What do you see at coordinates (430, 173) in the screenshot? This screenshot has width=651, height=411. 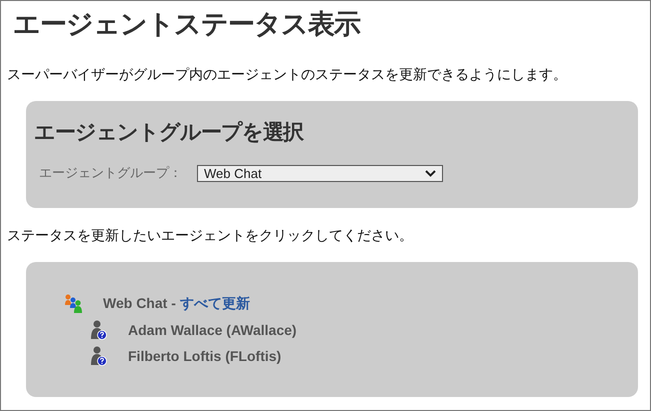 I see `chevron-down-icon` at bounding box center [430, 173].